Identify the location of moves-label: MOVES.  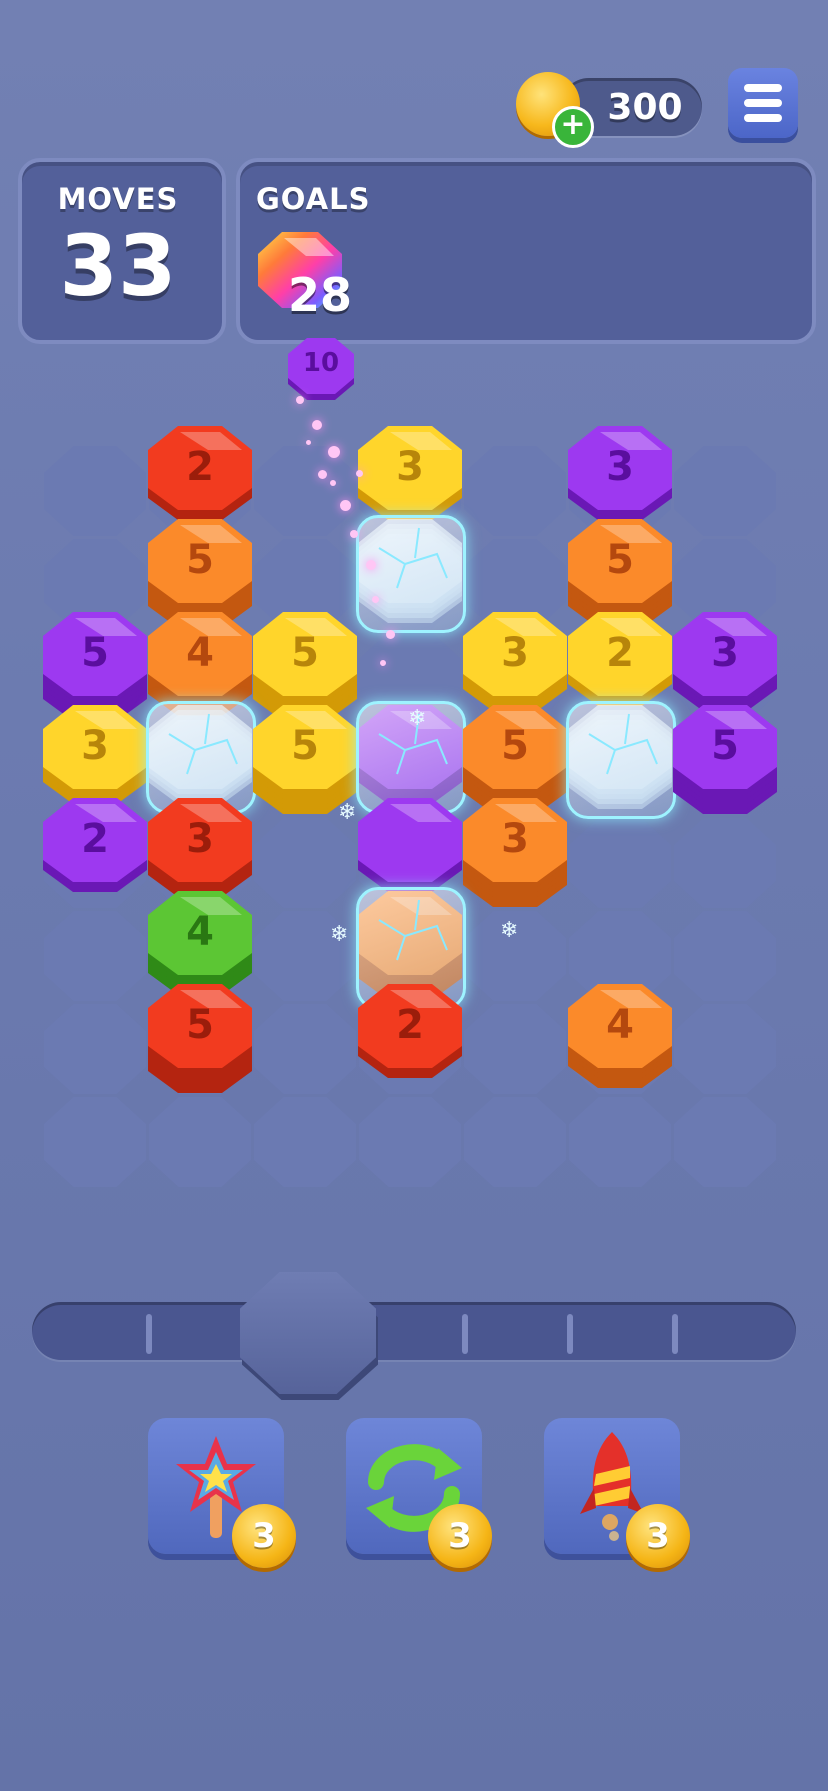
(118, 199).